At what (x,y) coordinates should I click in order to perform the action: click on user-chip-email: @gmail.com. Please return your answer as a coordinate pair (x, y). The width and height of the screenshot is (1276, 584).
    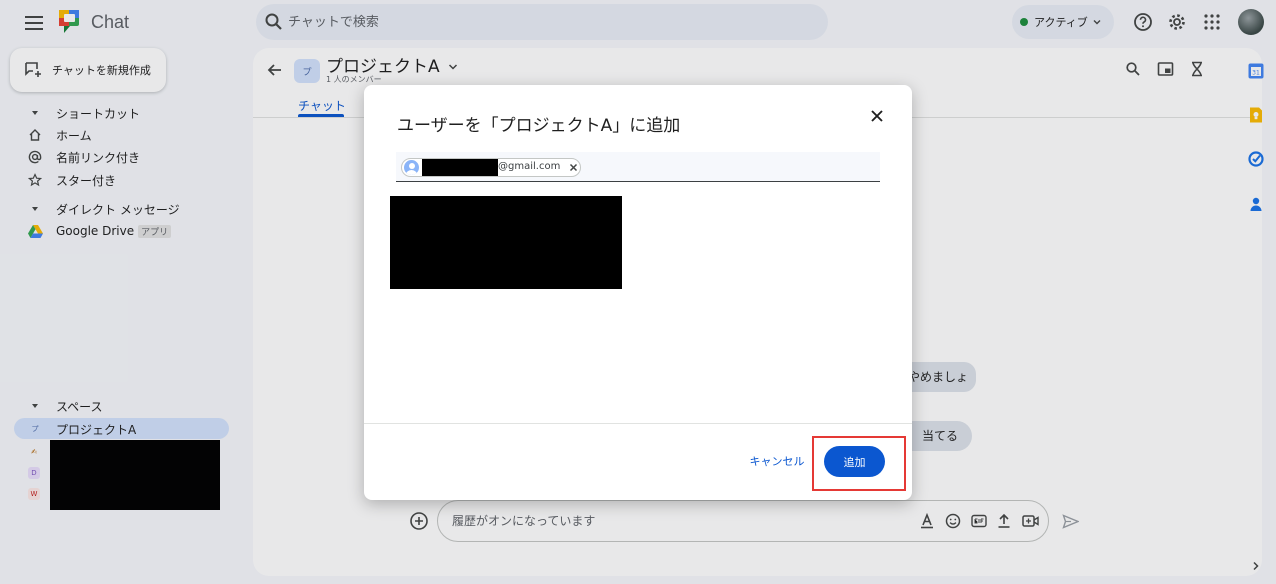
    Looking at the image, I should click on (529, 166).